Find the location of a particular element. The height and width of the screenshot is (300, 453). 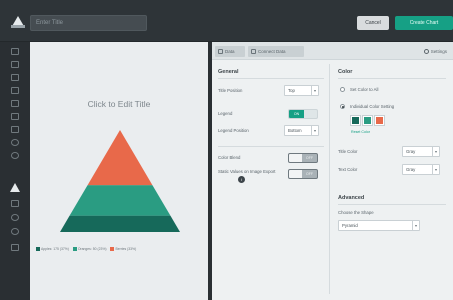

shape-label: Choose the Shape is located at coordinates (356, 212).